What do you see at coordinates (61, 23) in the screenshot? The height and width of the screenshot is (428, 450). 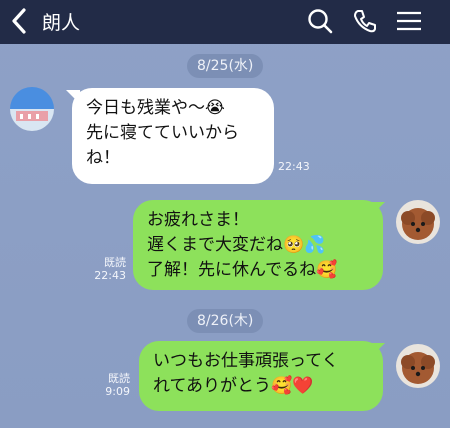 I see `chat-title: 朗人` at bounding box center [61, 23].